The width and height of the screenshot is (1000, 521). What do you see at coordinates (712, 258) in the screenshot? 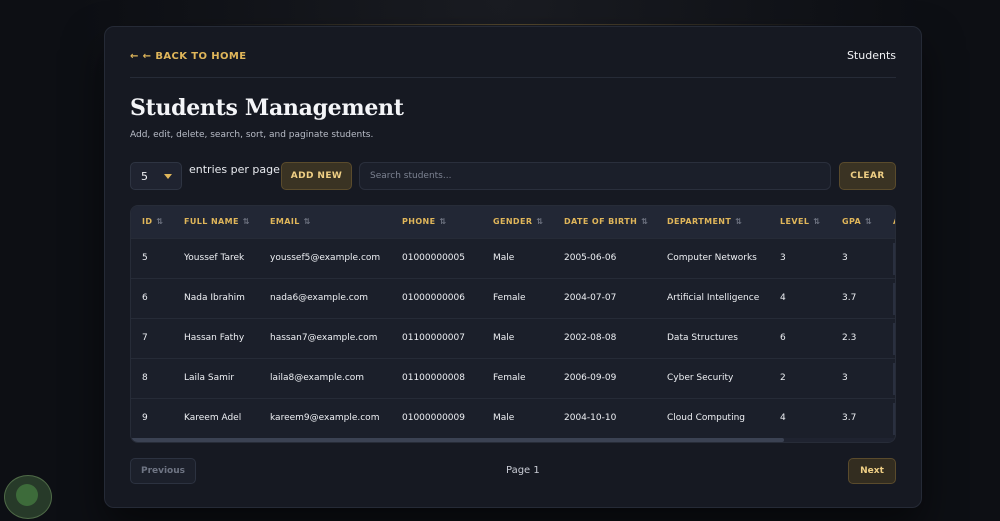
I see `cell-department: Computer Networks` at bounding box center [712, 258].